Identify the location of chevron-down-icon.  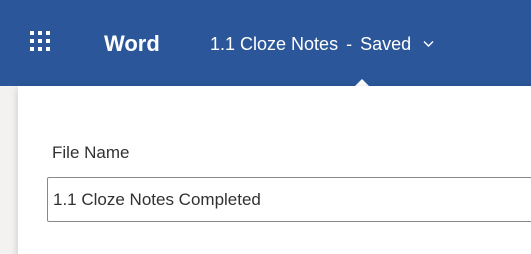
(428, 44).